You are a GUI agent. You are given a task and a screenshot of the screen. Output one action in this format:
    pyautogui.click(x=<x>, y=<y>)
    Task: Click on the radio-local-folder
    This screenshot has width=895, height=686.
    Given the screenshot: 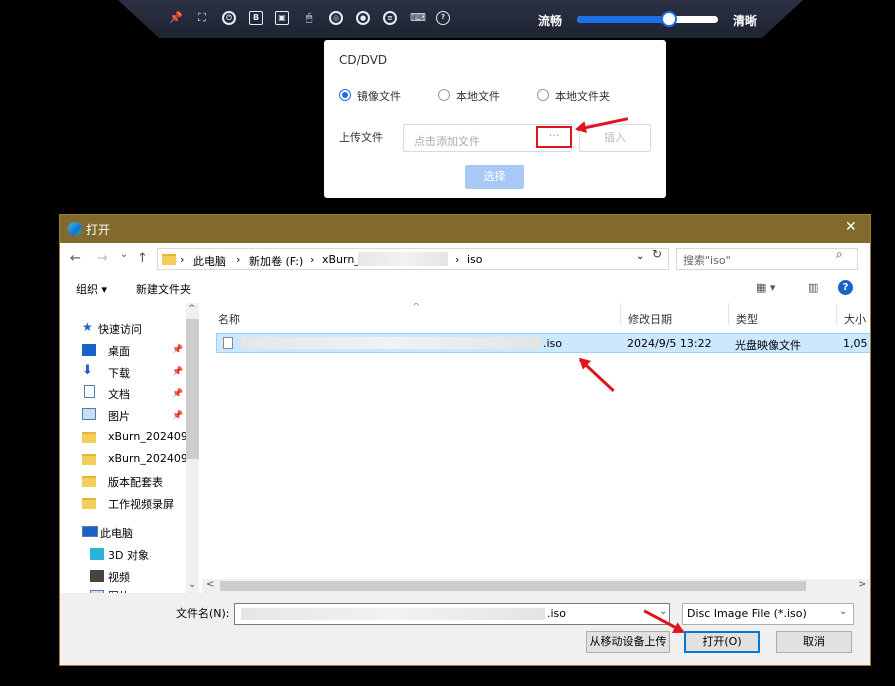 What is the action you would take?
    pyautogui.click(x=543, y=95)
    